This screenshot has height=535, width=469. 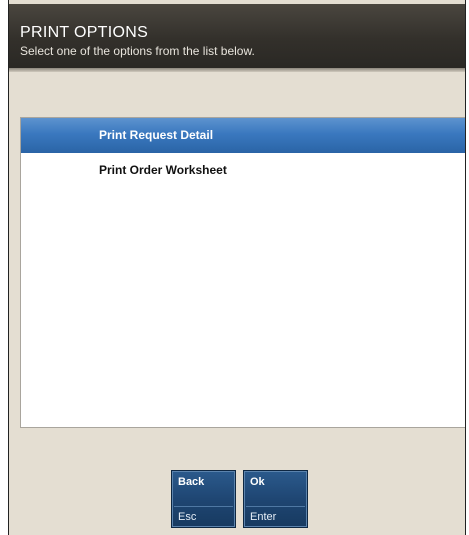 What do you see at coordinates (243, 135) in the screenshot?
I see `list-item-print-request-detail: Print Request Detail` at bounding box center [243, 135].